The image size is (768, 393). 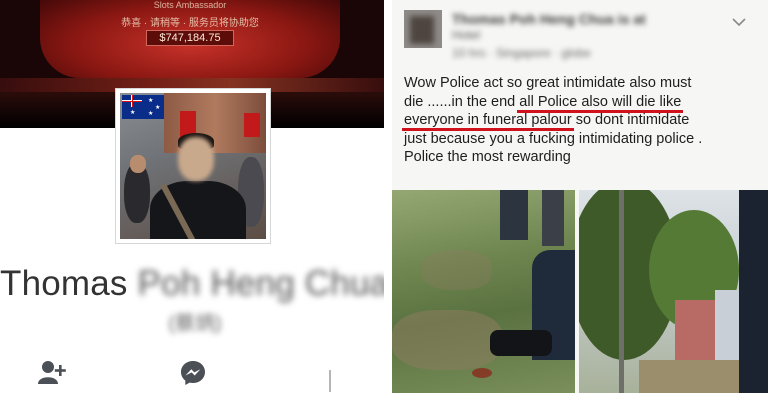 I want to click on profile-photo: ★ ★ ★ ★, so click(x=193, y=166).